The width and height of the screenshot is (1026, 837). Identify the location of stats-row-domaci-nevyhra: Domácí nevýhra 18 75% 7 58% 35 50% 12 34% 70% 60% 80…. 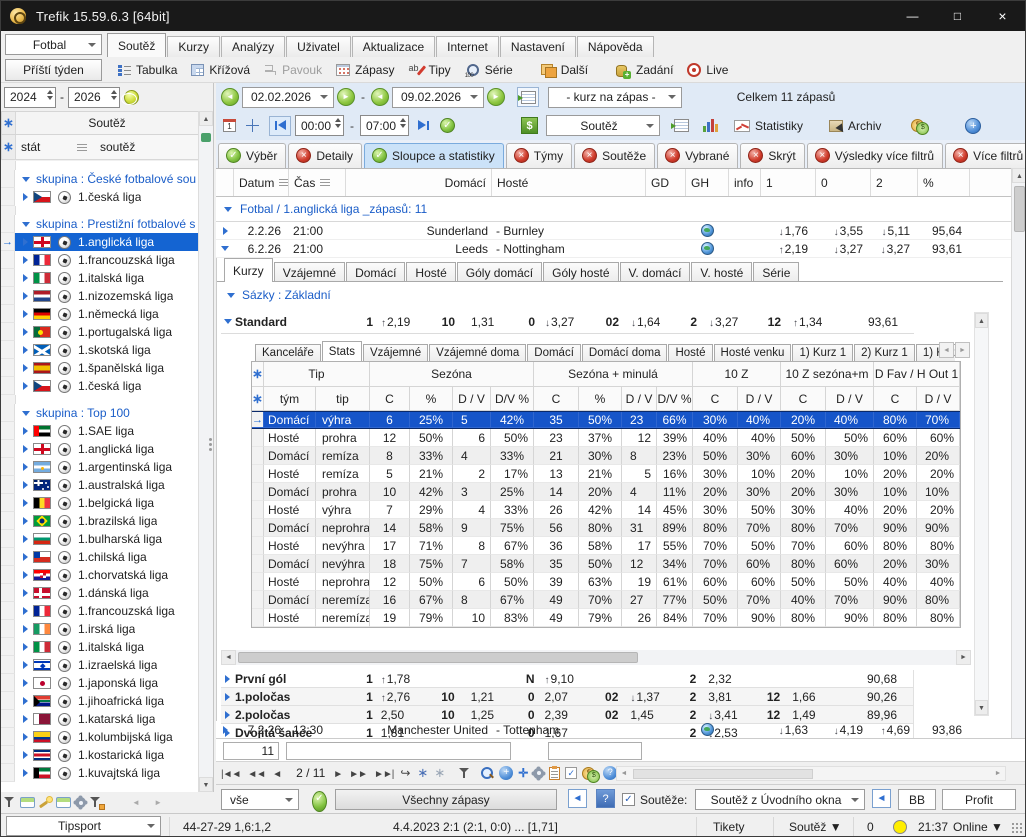
(606, 564).